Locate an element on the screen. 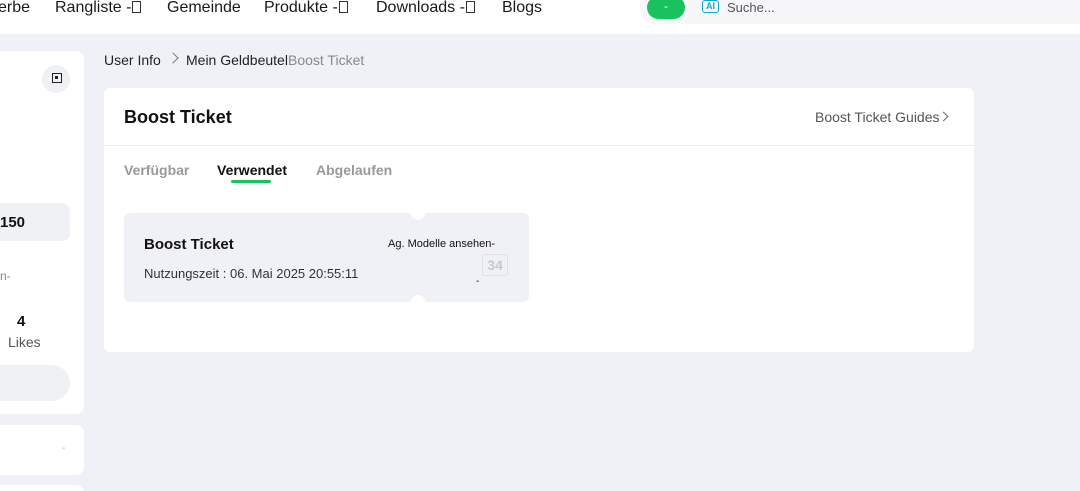 The width and height of the screenshot is (1080, 491). breadcrumb-mein-geldbeutel: Mein Geldbeutel is located at coordinates (237, 60).